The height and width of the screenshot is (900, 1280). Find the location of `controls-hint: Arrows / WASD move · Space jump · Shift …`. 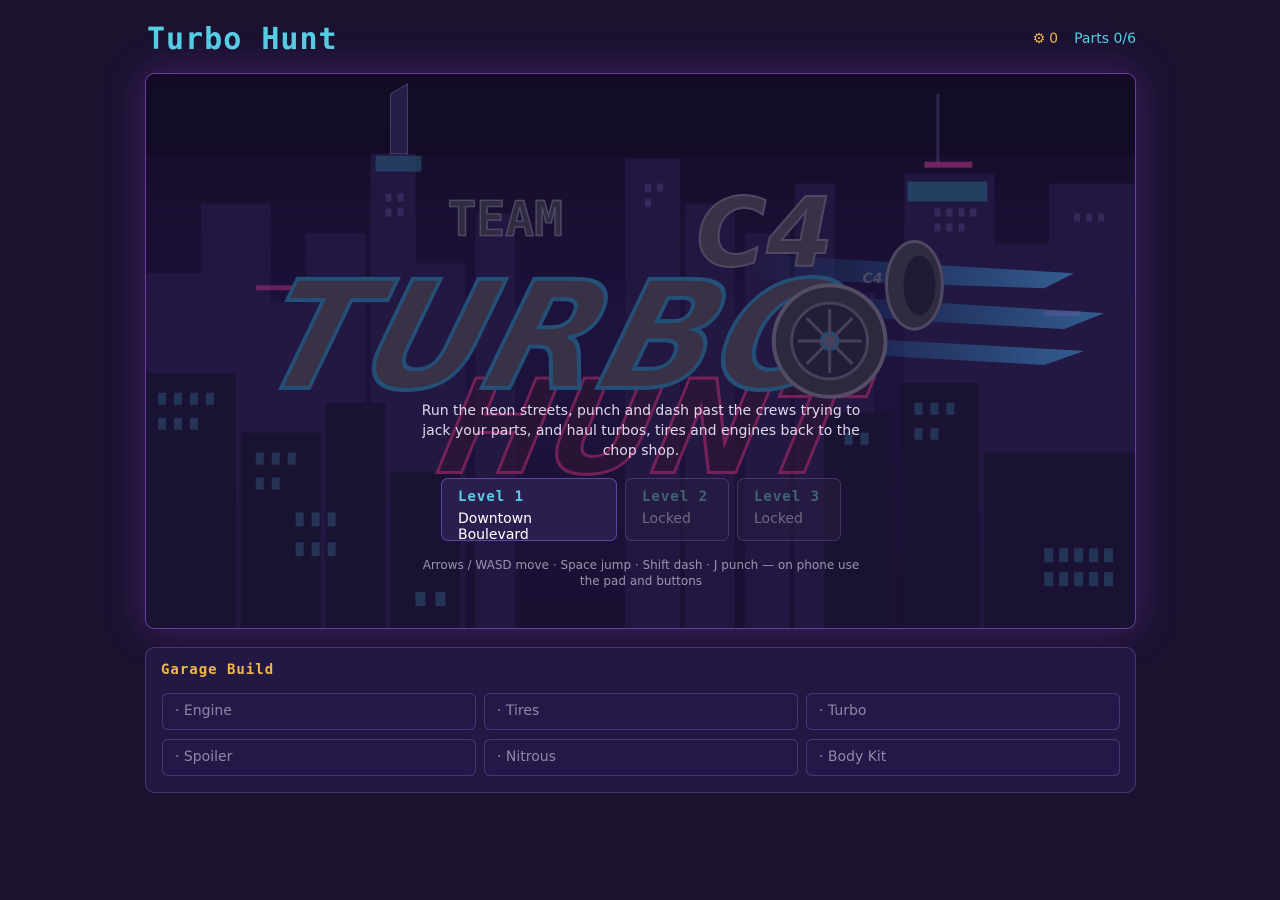

controls-hint: Arrows / WASD move · Space jump · Shift … is located at coordinates (641, 573).